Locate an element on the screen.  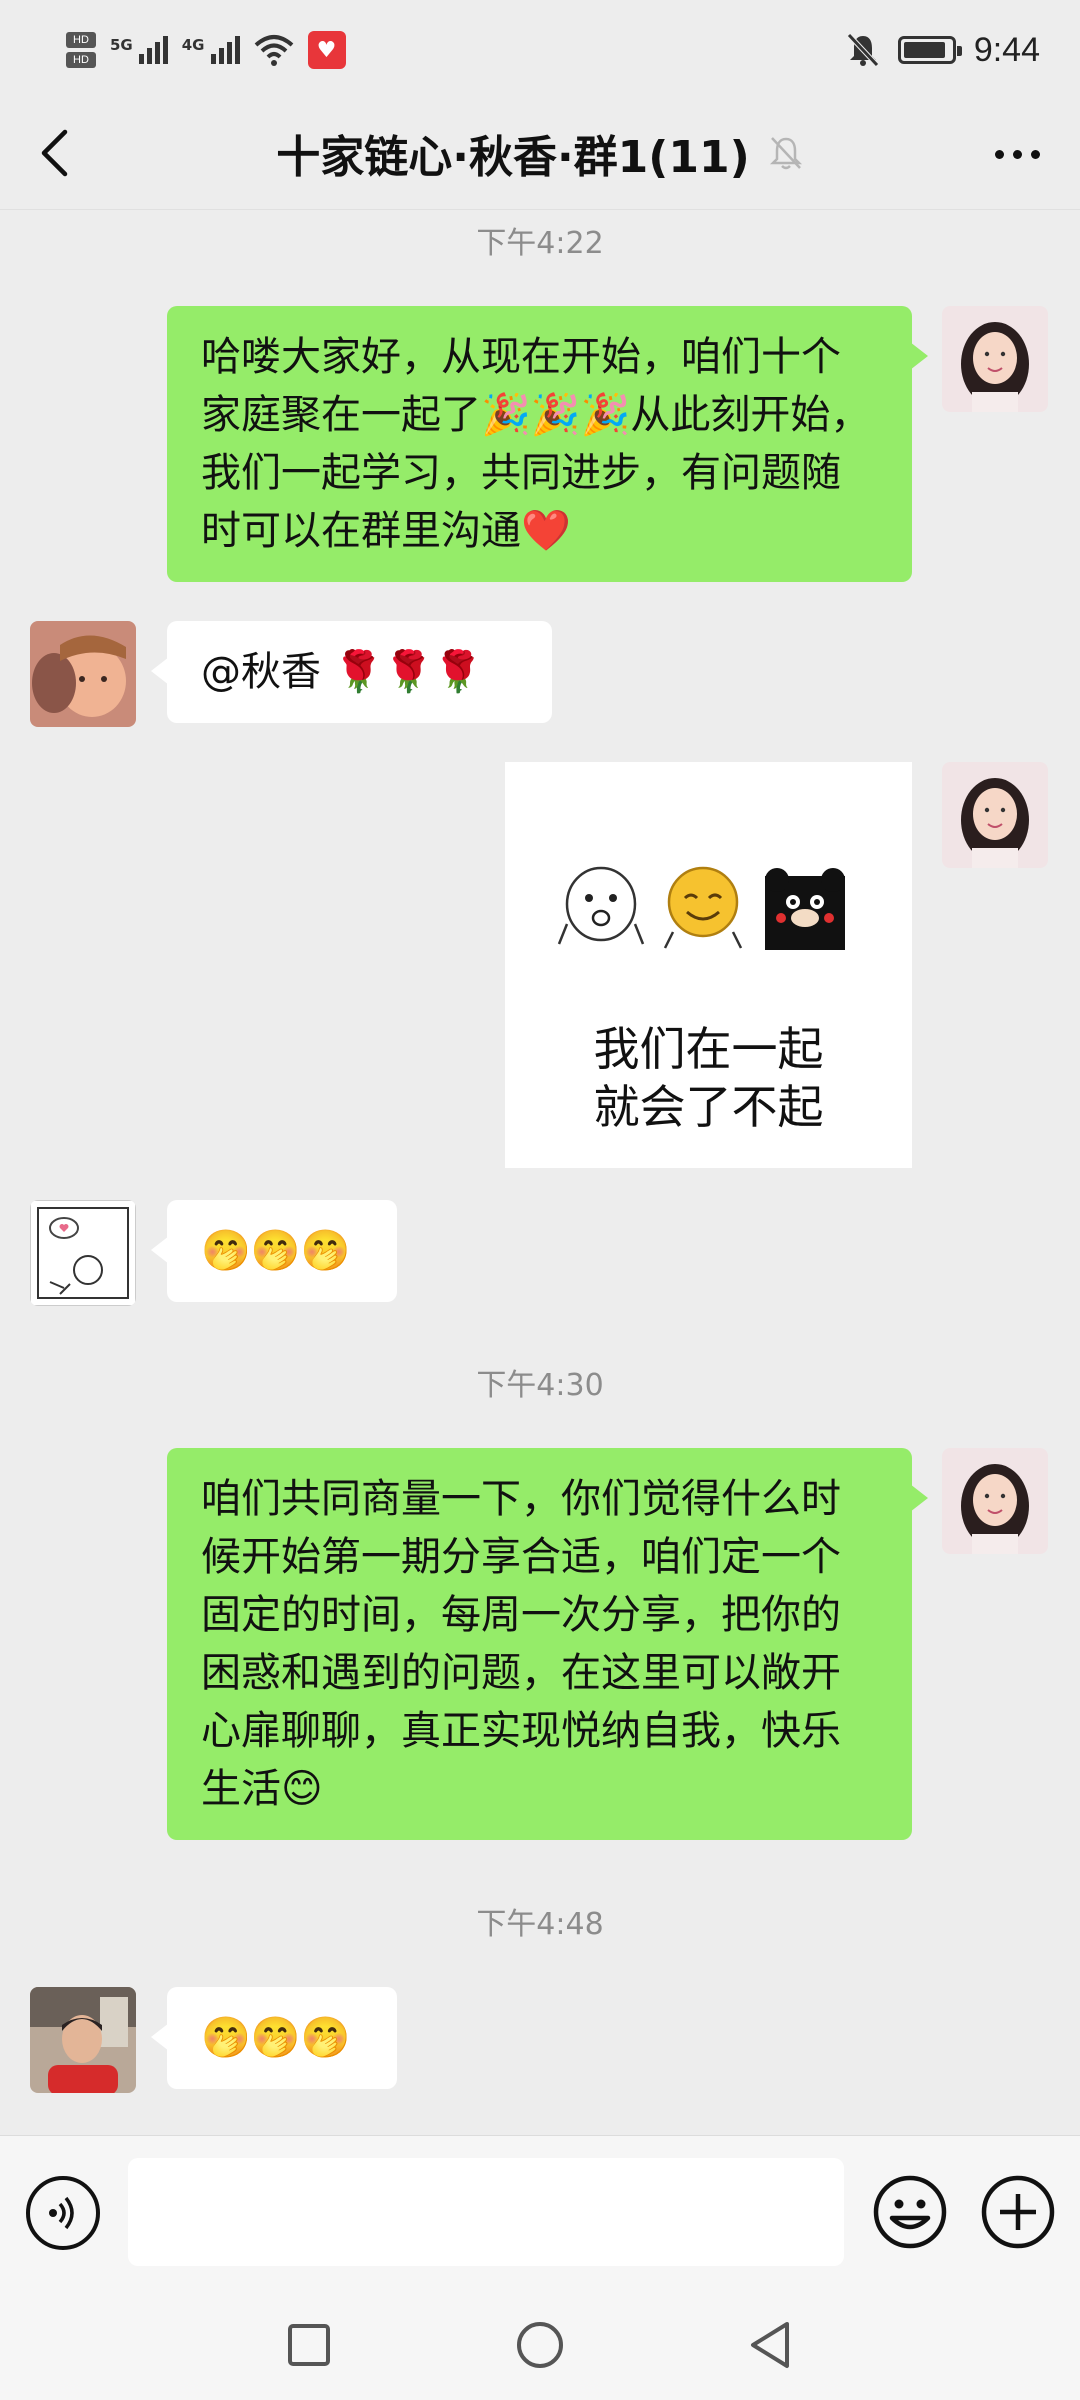
chat-header: 十家链心·秋香·群1(11) is located at coordinates (540, 153).